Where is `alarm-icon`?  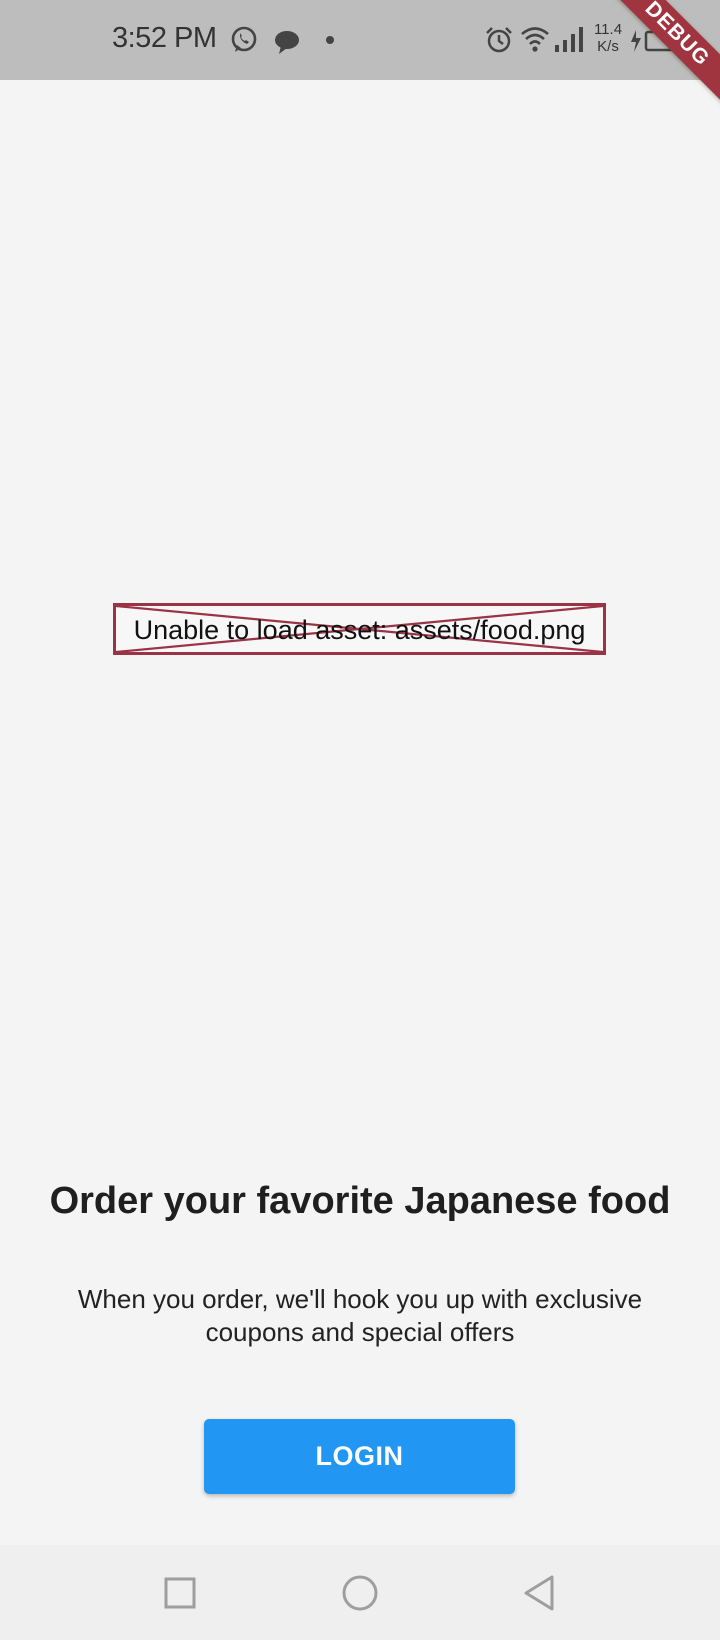 alarm-icon is located at coordinates (499, 40).